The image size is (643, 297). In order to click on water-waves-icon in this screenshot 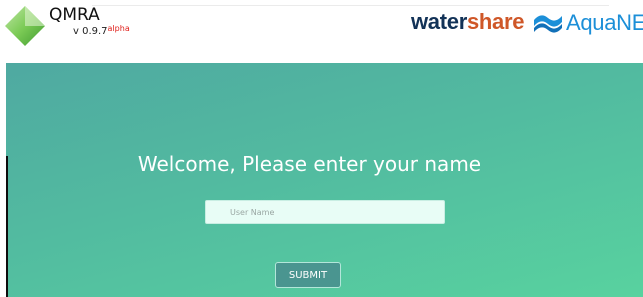, I will do `click(548, 24)`.